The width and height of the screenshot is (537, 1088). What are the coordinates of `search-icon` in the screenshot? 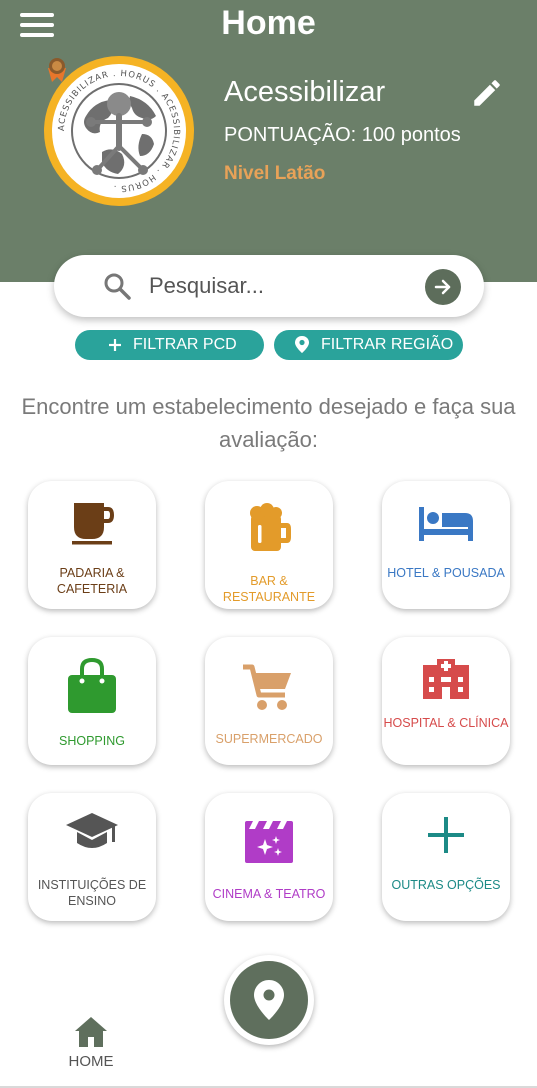 It's located at (117, 286).